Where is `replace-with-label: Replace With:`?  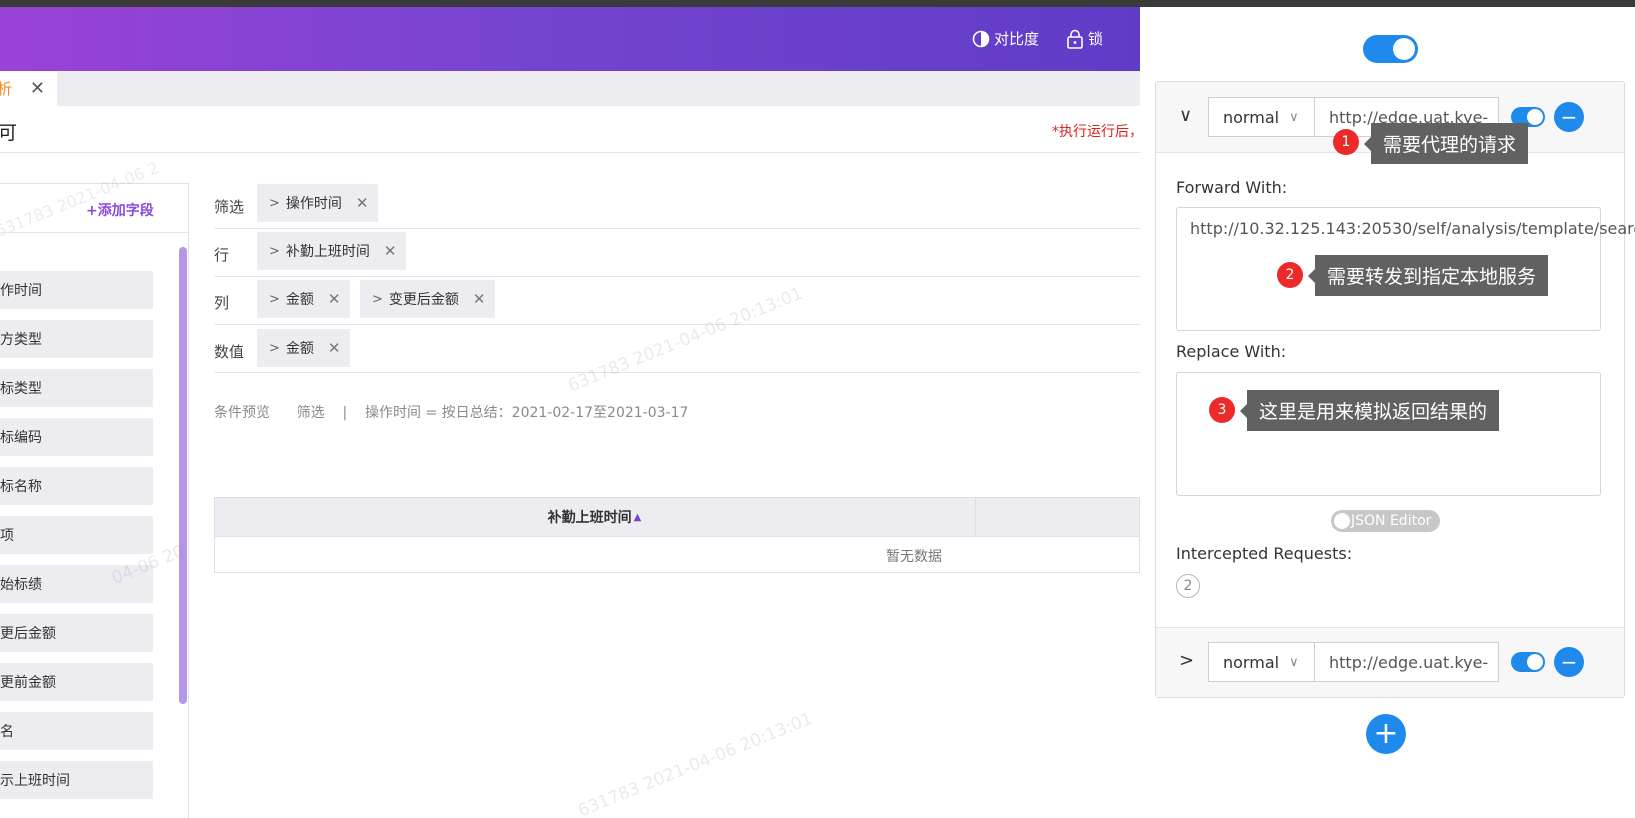 replace-with-label: Replace With: is located at coordinates (1231, 351).